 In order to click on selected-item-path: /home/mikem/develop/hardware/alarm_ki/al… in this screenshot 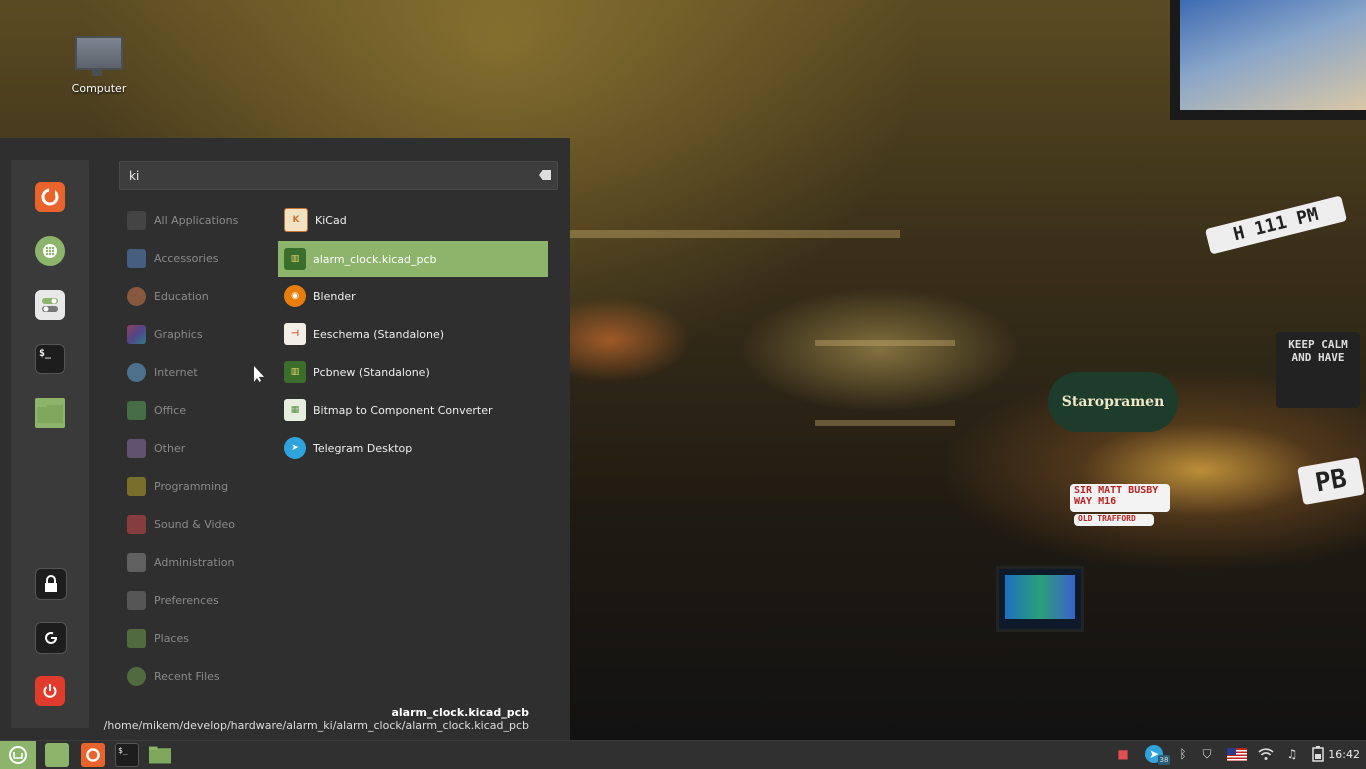, I will do `click(316, 725)`.